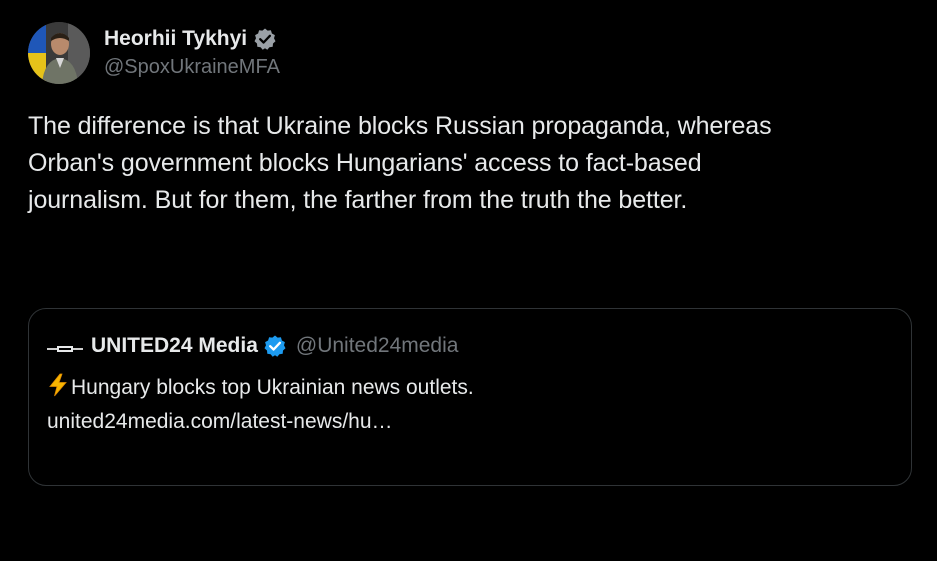  Describe the element at coordinates (192, 67) in the screenshot. I see `author-handle: @SpoxUkraineMFA` at that location.